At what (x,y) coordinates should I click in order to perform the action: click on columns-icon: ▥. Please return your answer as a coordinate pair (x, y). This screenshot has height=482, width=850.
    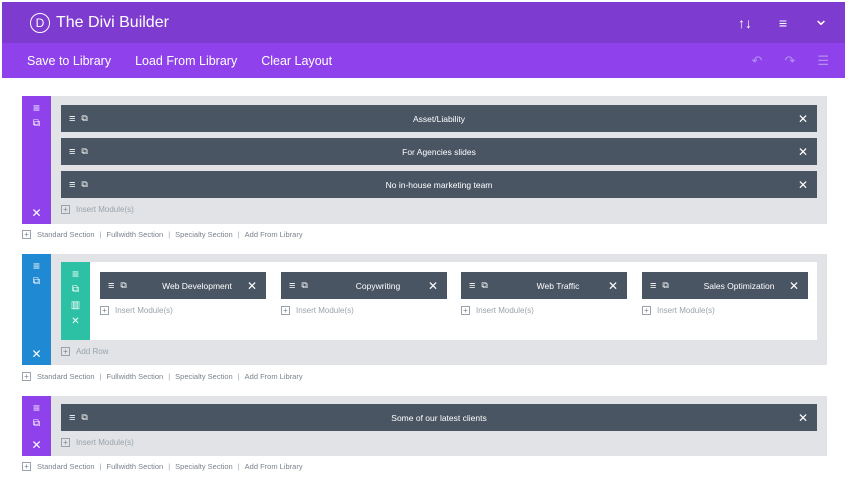
    Looking at the image, I should click on (75, 306).